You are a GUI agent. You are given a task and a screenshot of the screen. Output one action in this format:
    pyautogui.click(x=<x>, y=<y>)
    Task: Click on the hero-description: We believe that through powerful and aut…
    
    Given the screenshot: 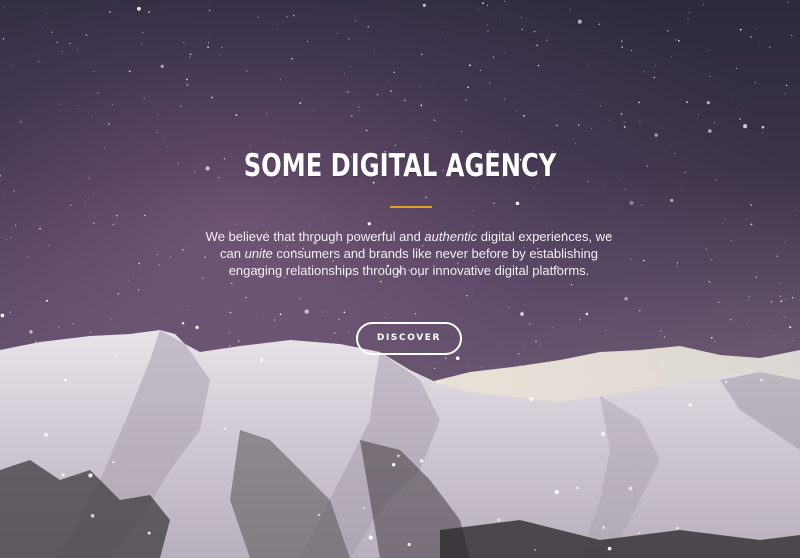 What is the action you would take?
    pyautogui.click(x=409, y=253)
    